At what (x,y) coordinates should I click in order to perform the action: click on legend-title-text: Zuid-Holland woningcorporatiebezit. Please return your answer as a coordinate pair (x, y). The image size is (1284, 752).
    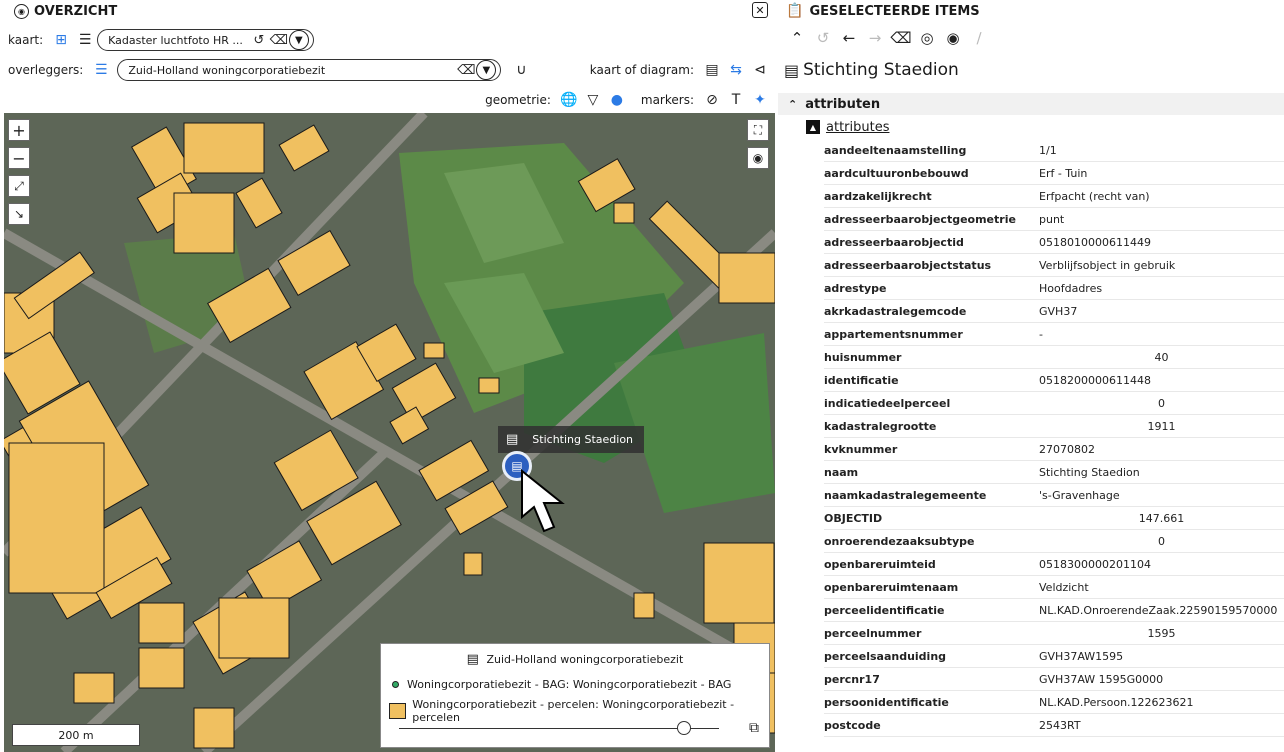
    Looking at the image, I should click on (585, 659).